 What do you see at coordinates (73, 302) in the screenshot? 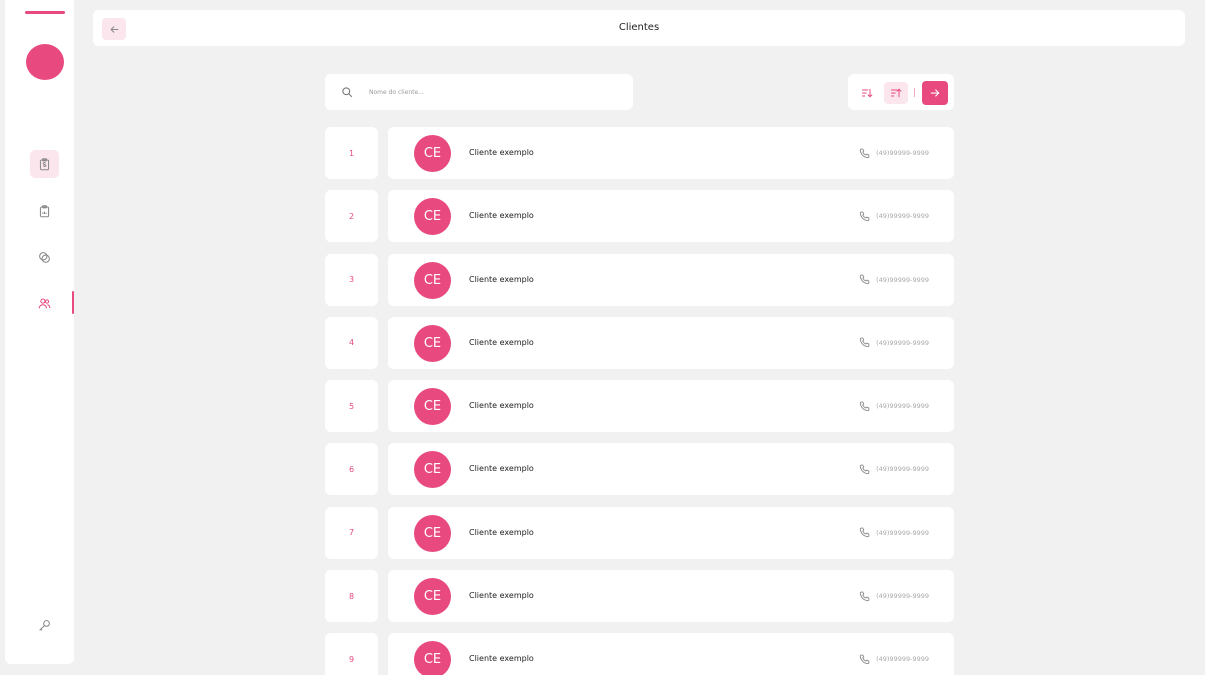
I see `active-nav-indicator` at bounding box center [73, 302].